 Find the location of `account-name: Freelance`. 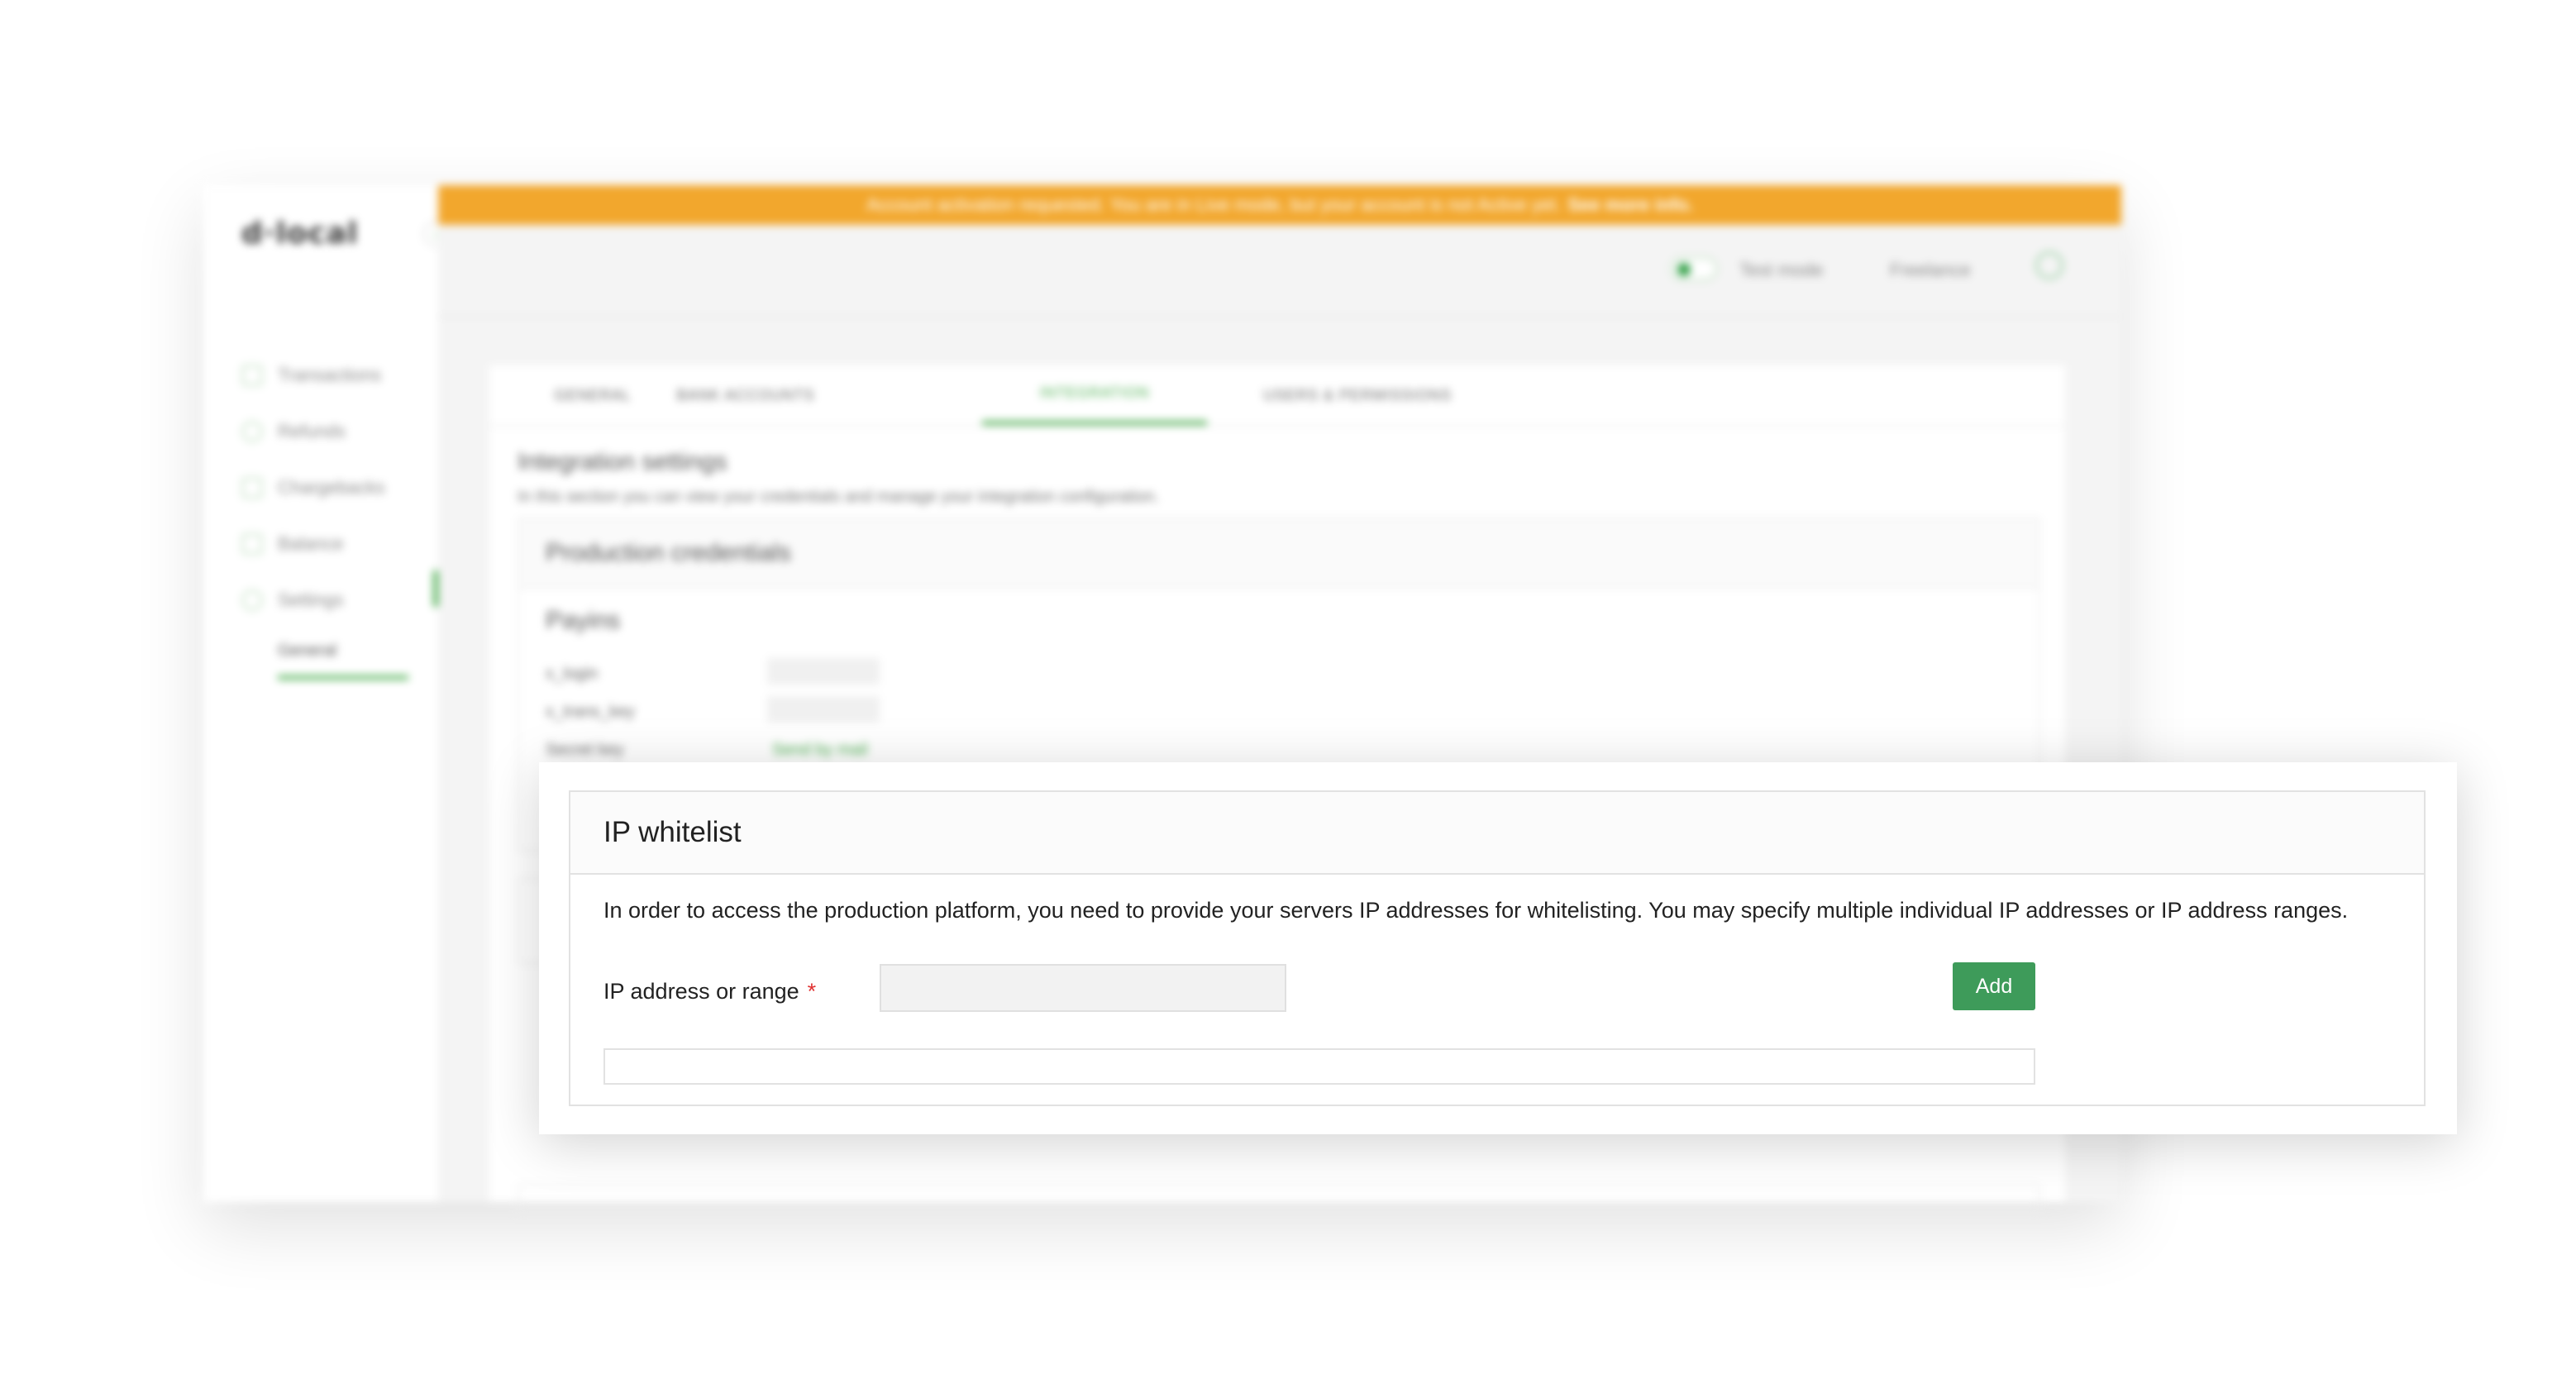

account-name: Freelance is located at coordinates (1930, 270).